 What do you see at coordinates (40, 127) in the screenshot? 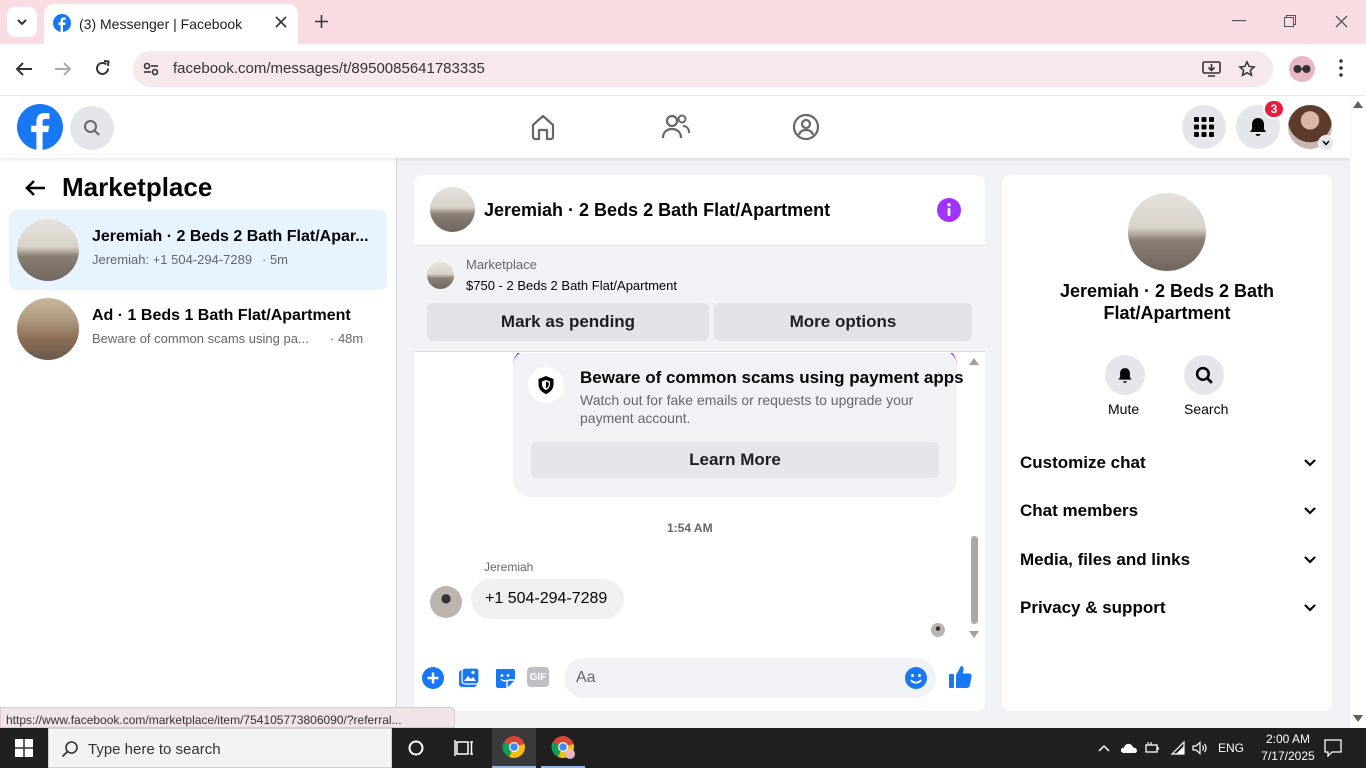
I see `facebook-logo-icon` at bounding box center [40, 127].